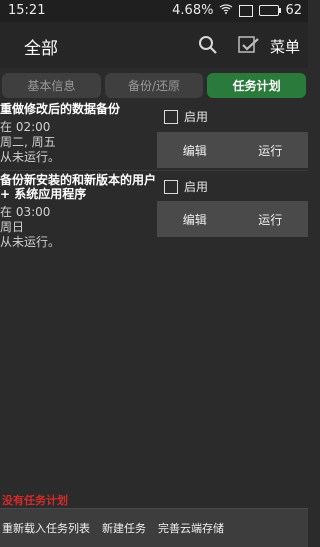 Image resolution: width=320 pixels, height=547 pixels. I want to click on bottom-bar: 重新载入任务列表 新建任务 完善云端存储, so click(154, 527).